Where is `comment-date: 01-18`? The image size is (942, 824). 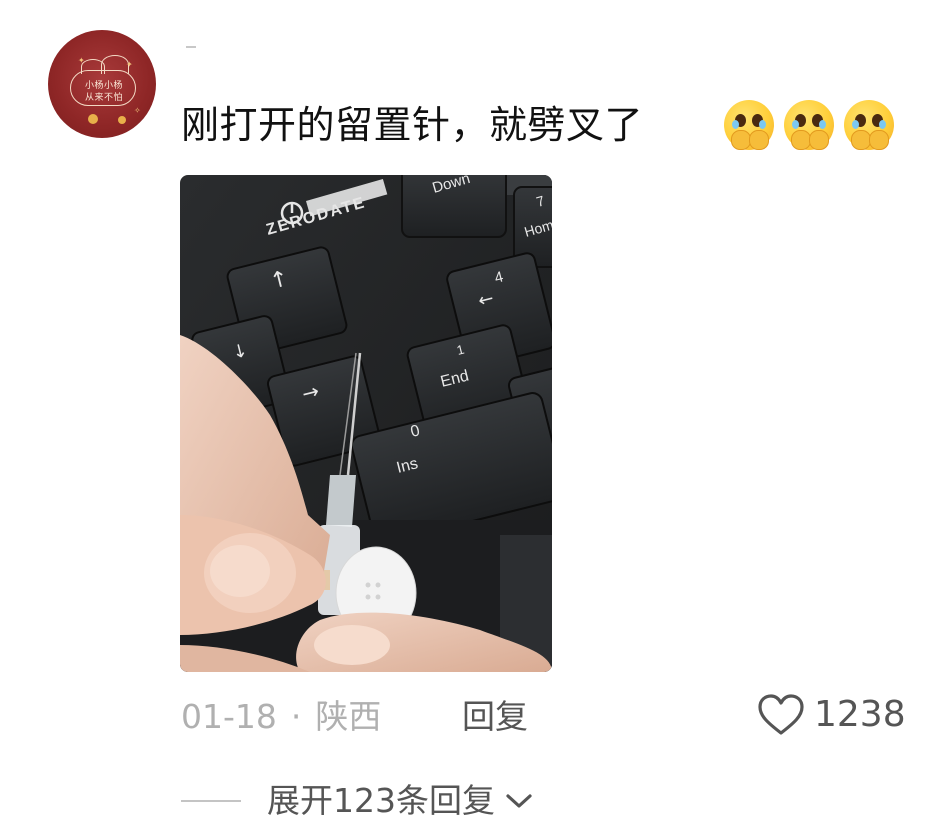
comment-date: 01-18 is located at coordinates (229, 716).